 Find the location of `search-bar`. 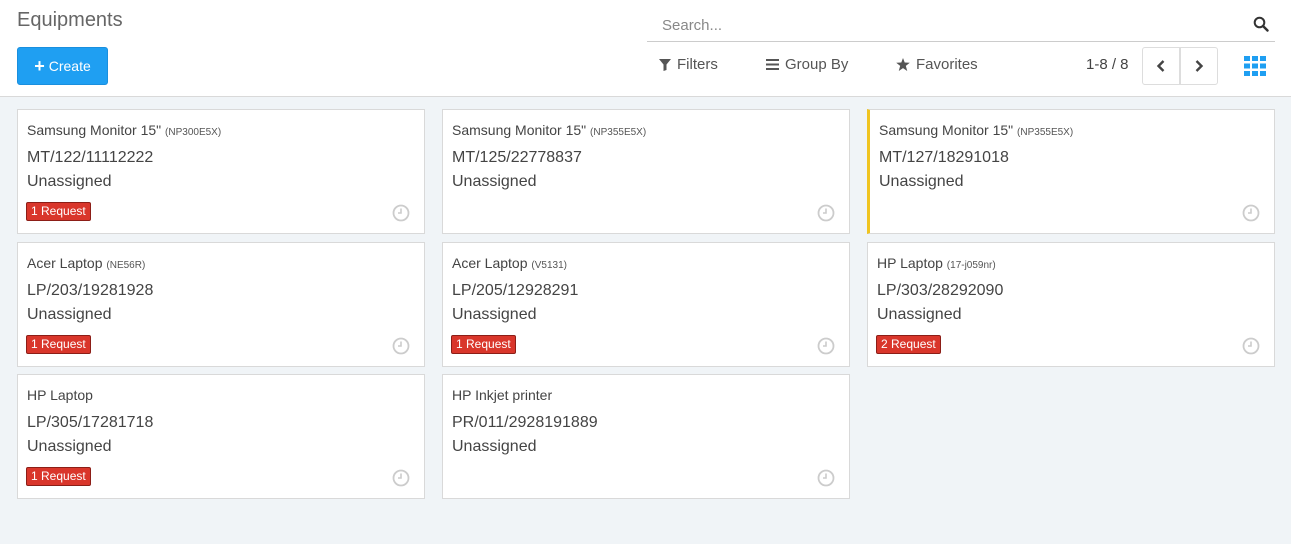

search-bar is located at coordinates (961, 25).